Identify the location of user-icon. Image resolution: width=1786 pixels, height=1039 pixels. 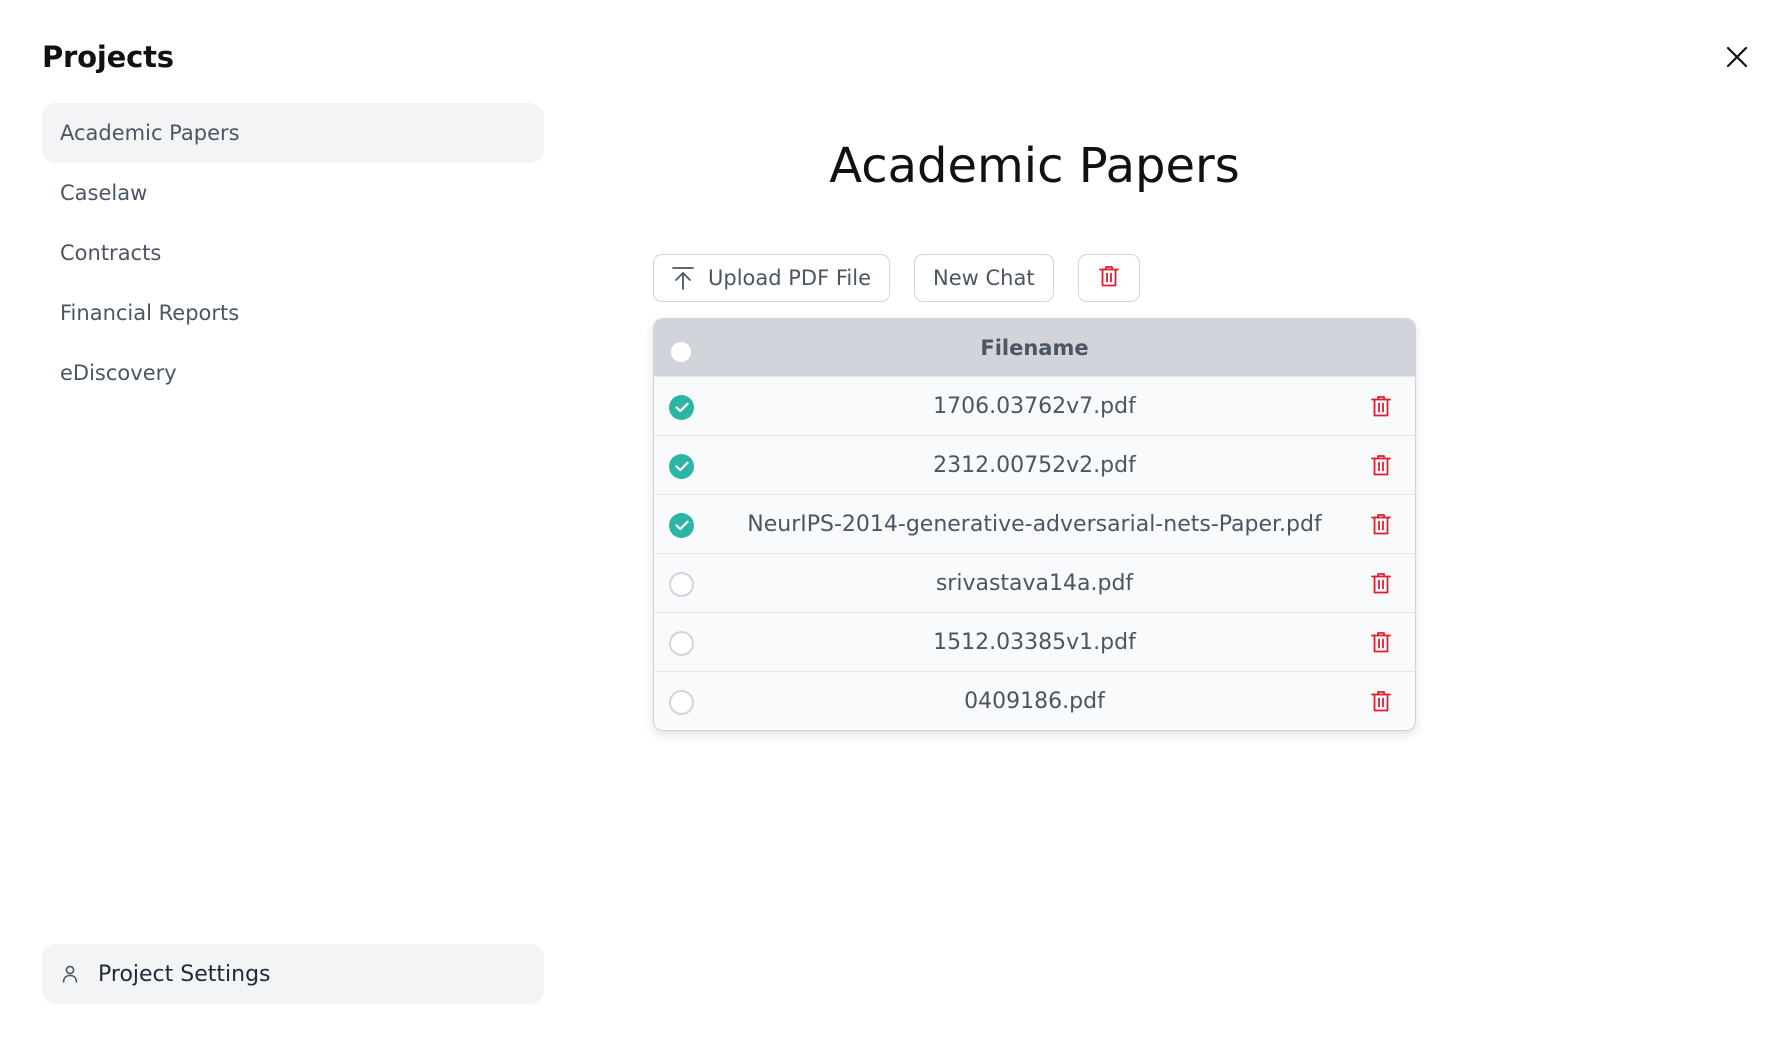
(70, 974).